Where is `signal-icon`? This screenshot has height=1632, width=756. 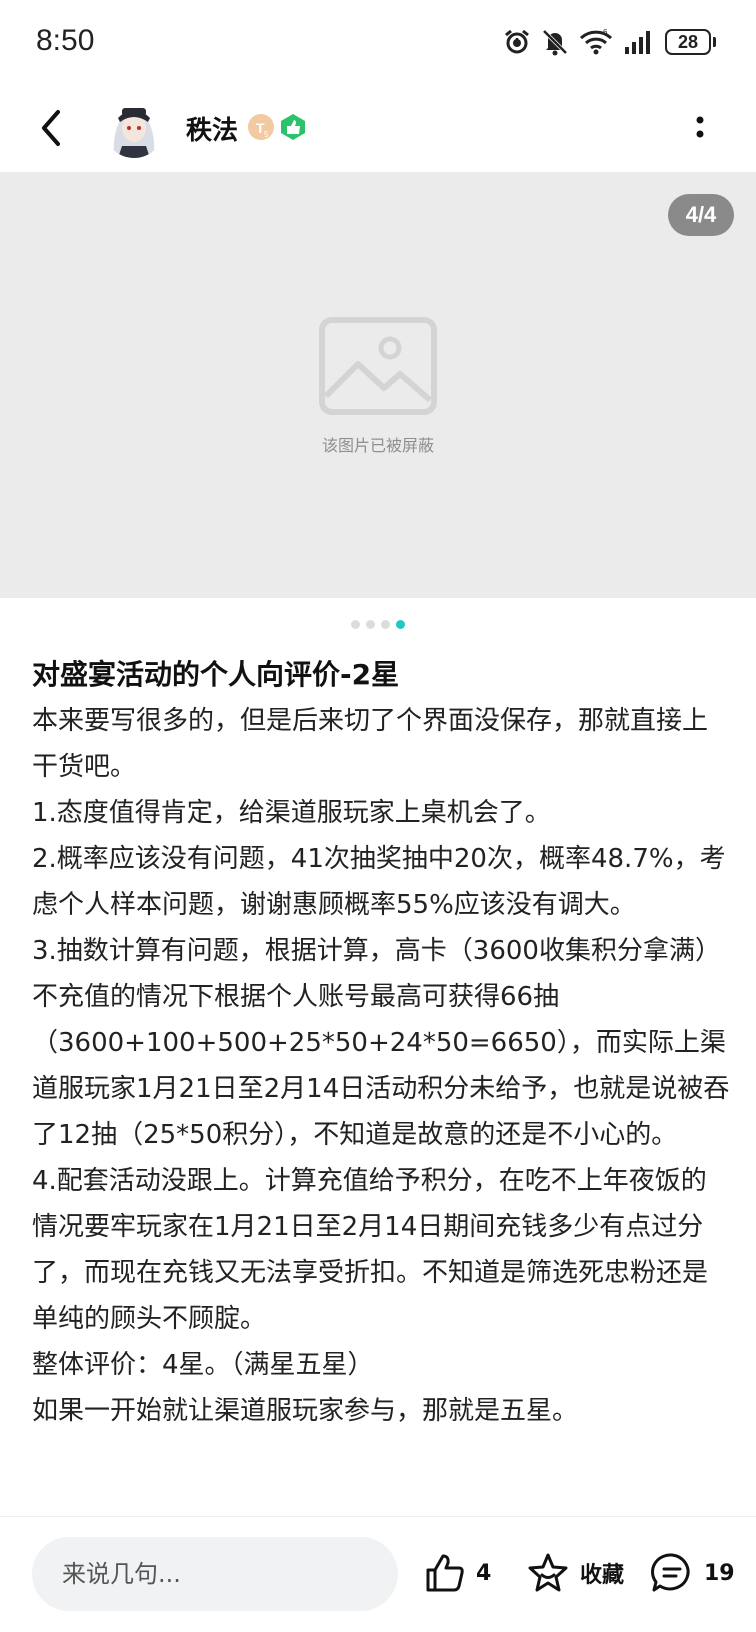 signal-icon is located at coordinates (637, 42).